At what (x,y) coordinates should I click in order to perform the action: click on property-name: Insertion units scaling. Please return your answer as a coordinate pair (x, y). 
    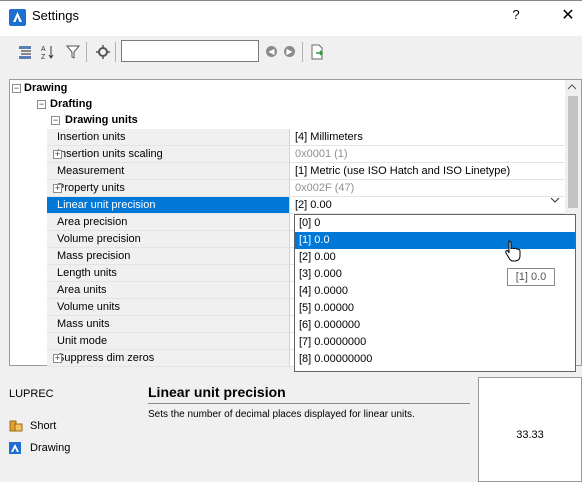
    Looking at the image, I should click on (168, 154).